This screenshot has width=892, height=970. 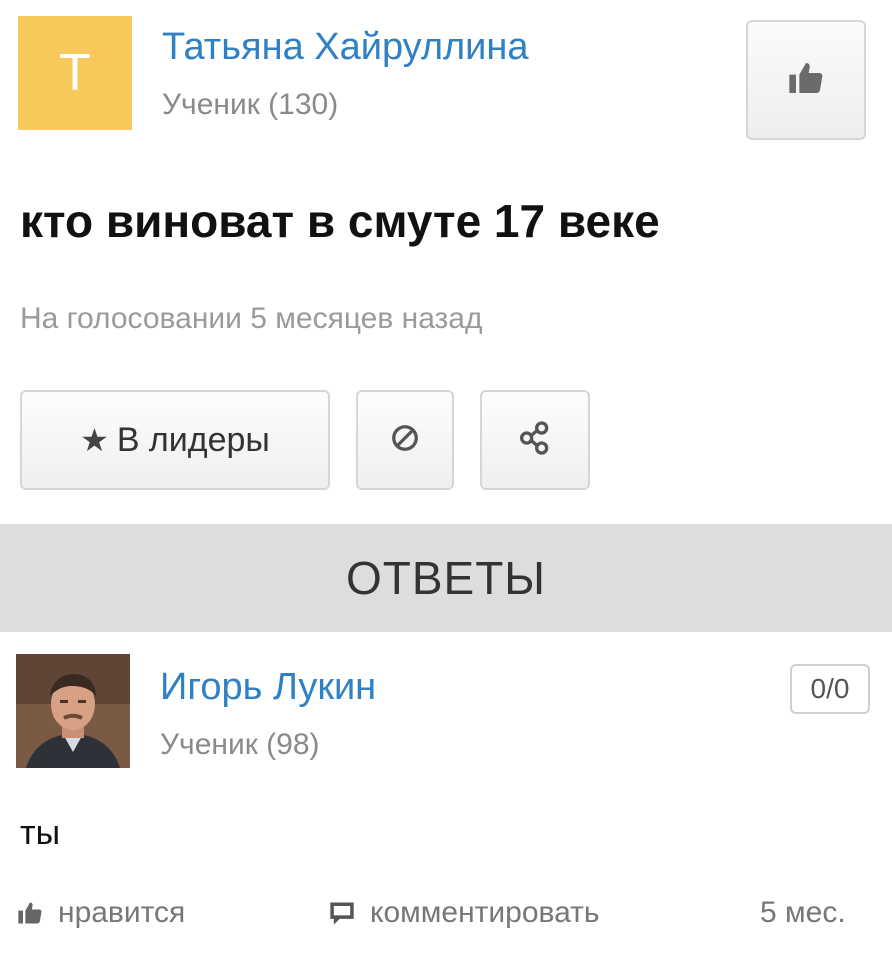 I want to click on question-author-avatar: T, so click(x=75, y=73).